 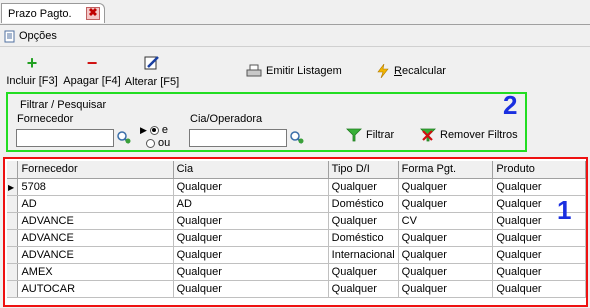 I want to click on radio-and: ▶ e, so click(x=154, y=130).